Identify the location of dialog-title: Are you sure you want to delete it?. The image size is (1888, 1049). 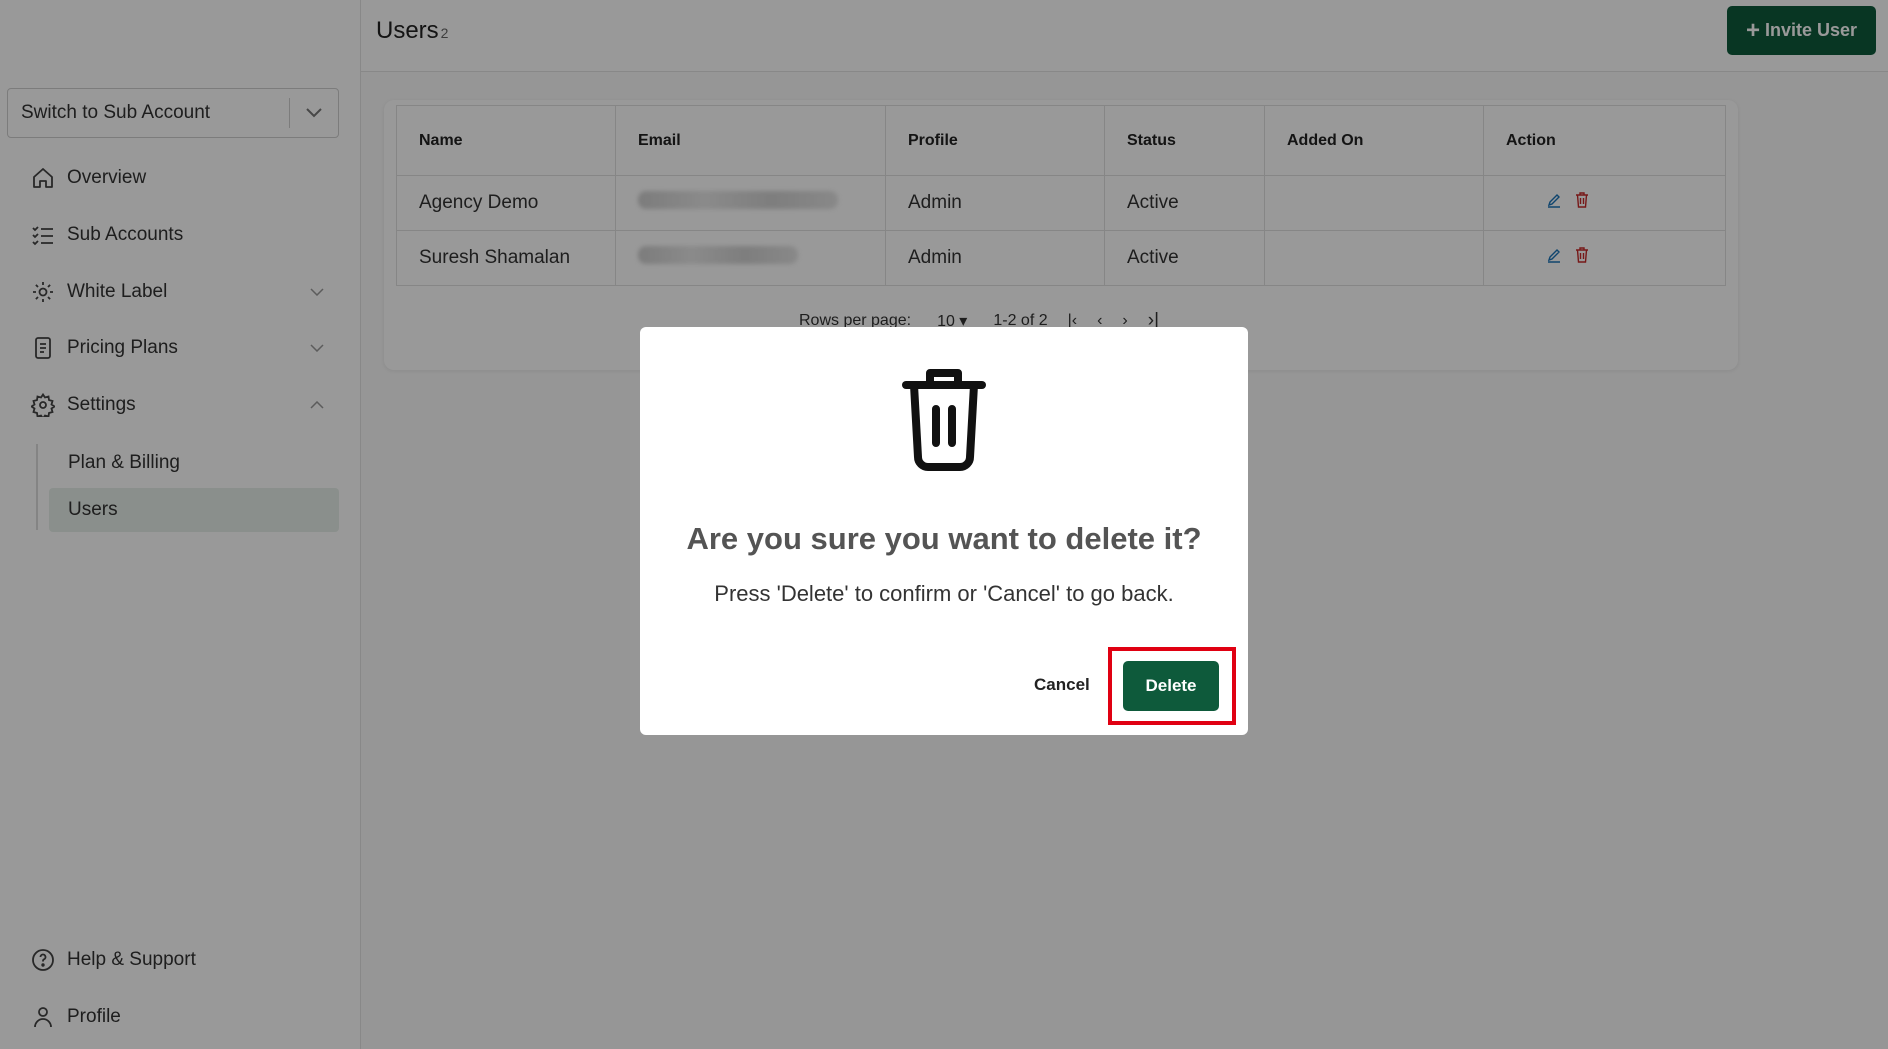
(944, 538).